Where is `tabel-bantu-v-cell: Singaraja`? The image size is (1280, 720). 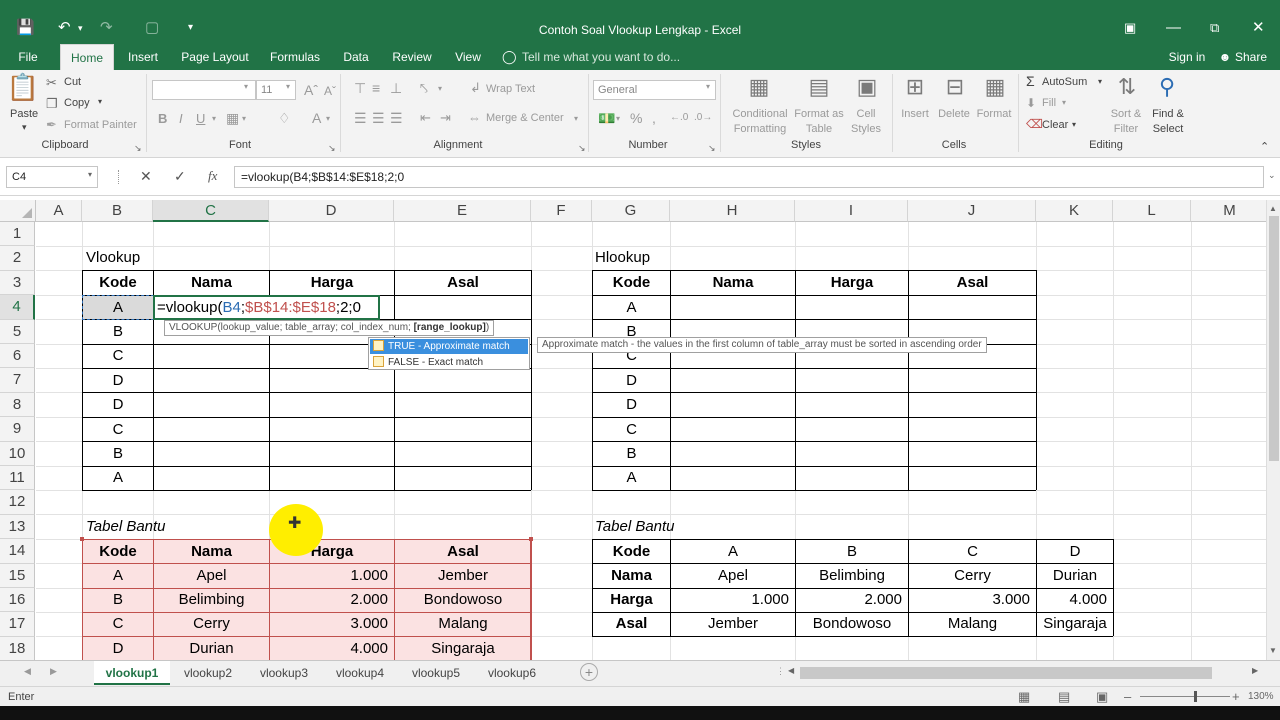 tabel-bantu-v-cell: Singaraja is located at coordinates (463, 648).